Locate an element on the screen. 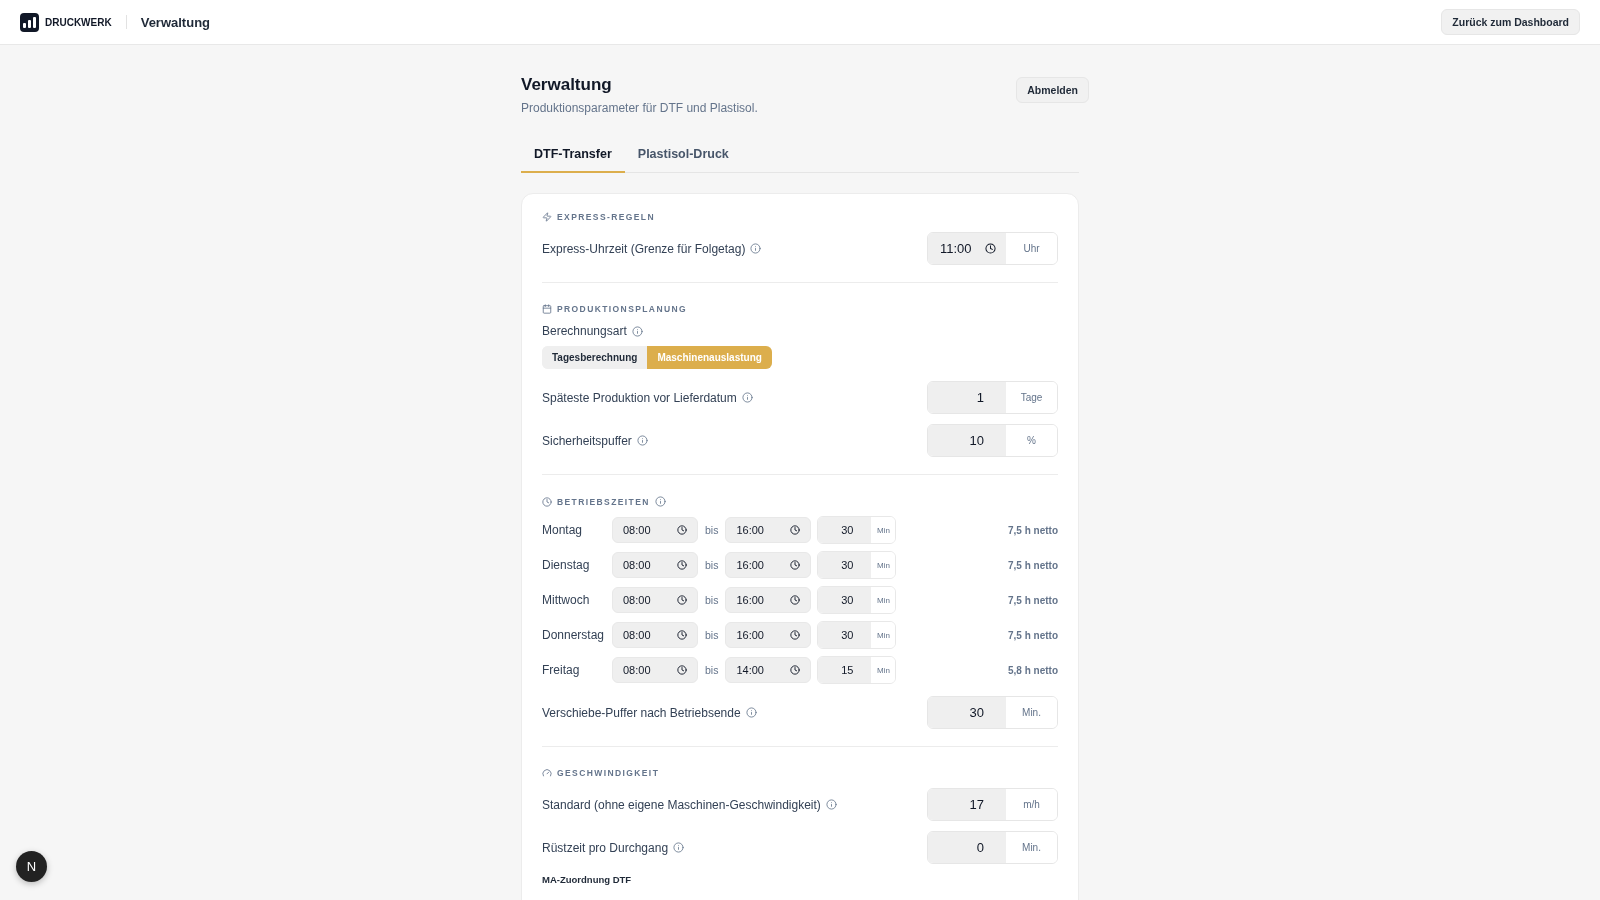 The height and width of the screenshot is (900, 1600). net-hours: 5,8 h netto is located at coordinates (1033, 670).